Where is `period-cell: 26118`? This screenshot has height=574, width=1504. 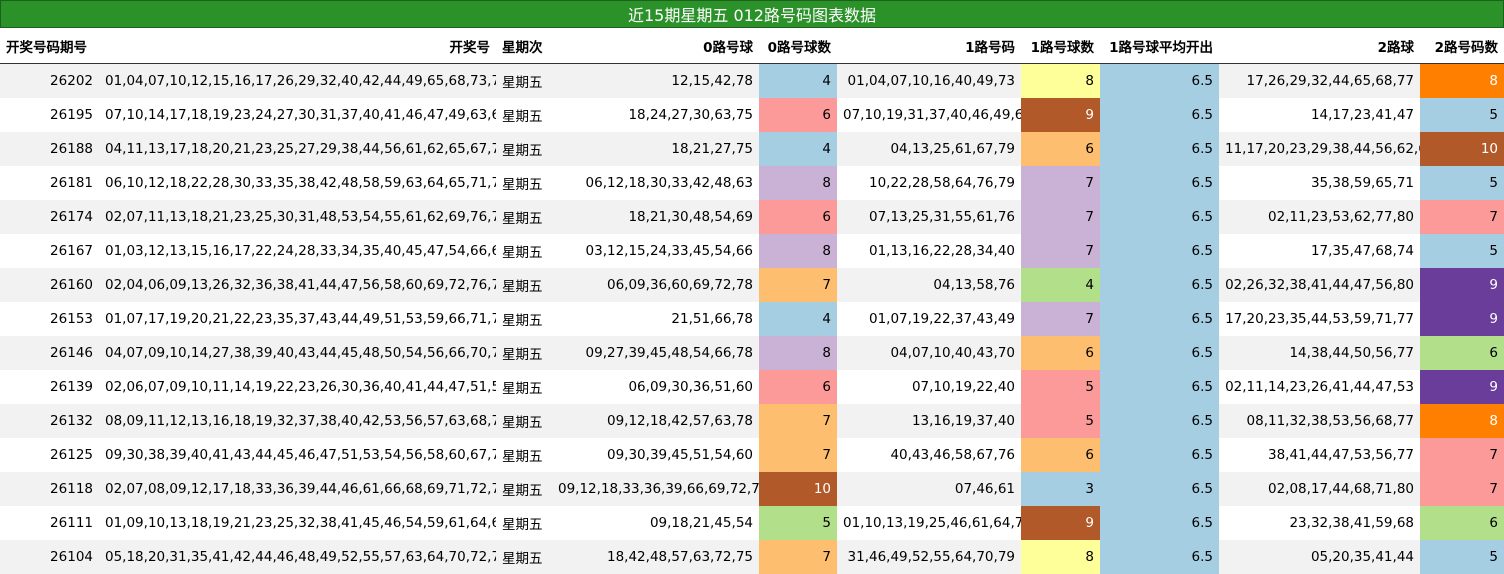
period-cell: 26118 is located at coordinates (49, 489).